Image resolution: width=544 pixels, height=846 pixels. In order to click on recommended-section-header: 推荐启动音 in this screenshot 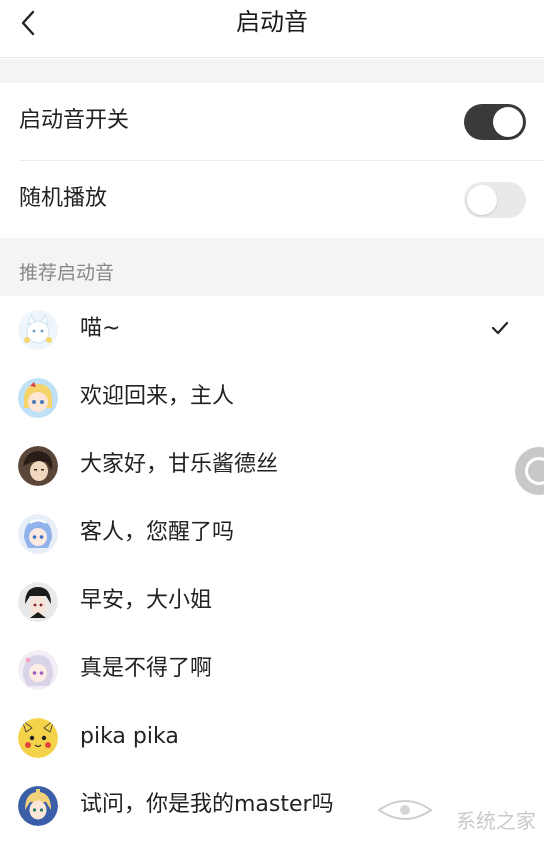, I will do `click(272, 267)`.